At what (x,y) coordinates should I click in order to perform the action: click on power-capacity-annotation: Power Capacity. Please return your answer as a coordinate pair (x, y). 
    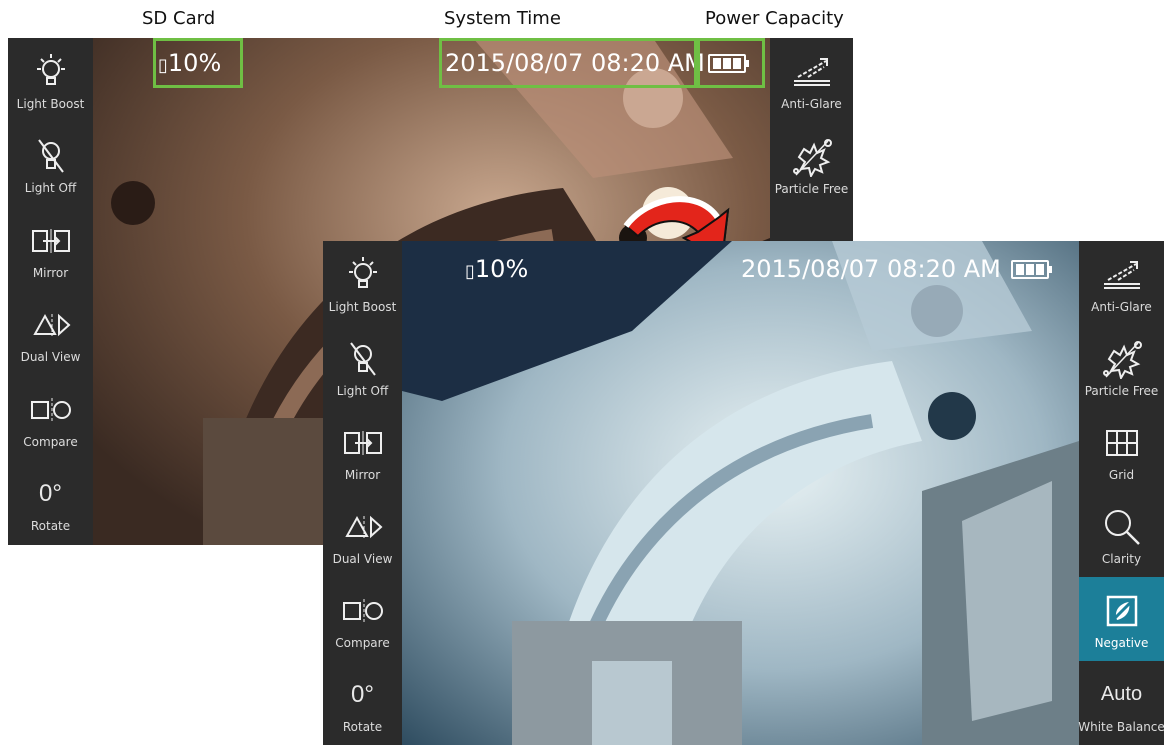
    Looking at the image, I should click on (774, 18).